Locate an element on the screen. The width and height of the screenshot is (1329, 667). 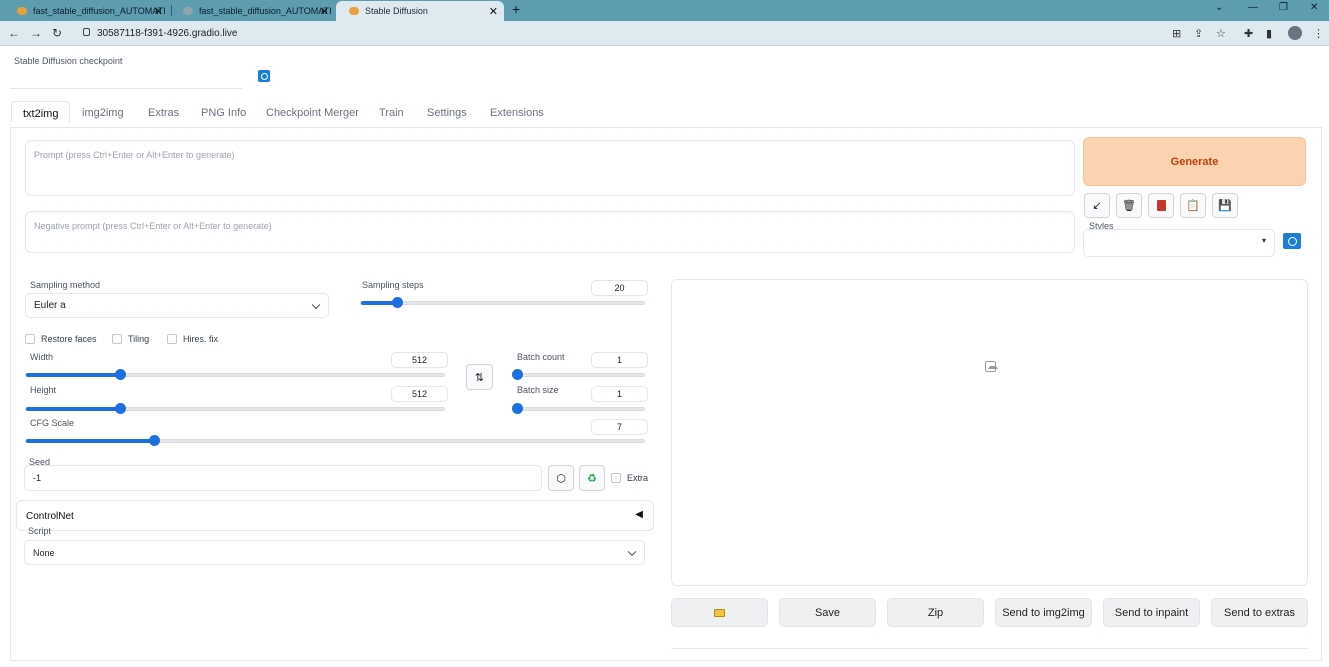
reload-icon: ↻ is located at coordinates (57, 33).